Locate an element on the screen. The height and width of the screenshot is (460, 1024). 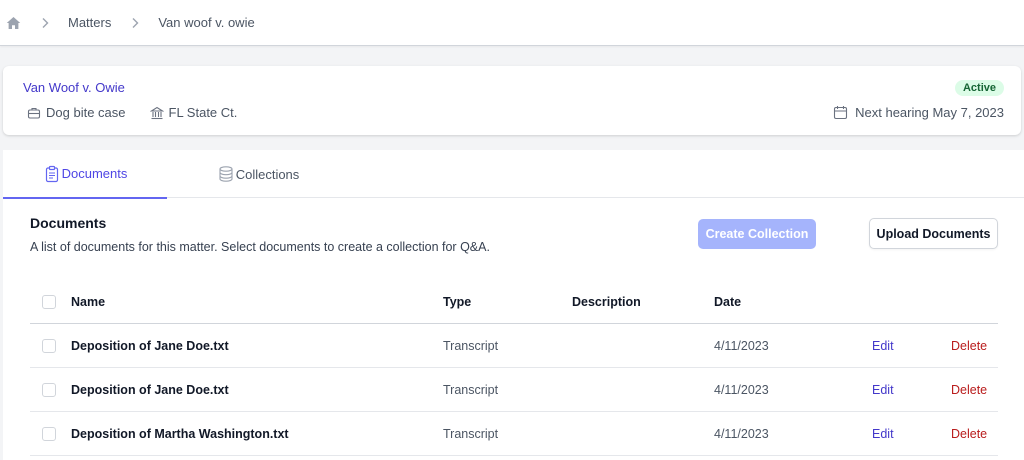
case-type-label: Dog bite case is located at coordinates (86, 112).